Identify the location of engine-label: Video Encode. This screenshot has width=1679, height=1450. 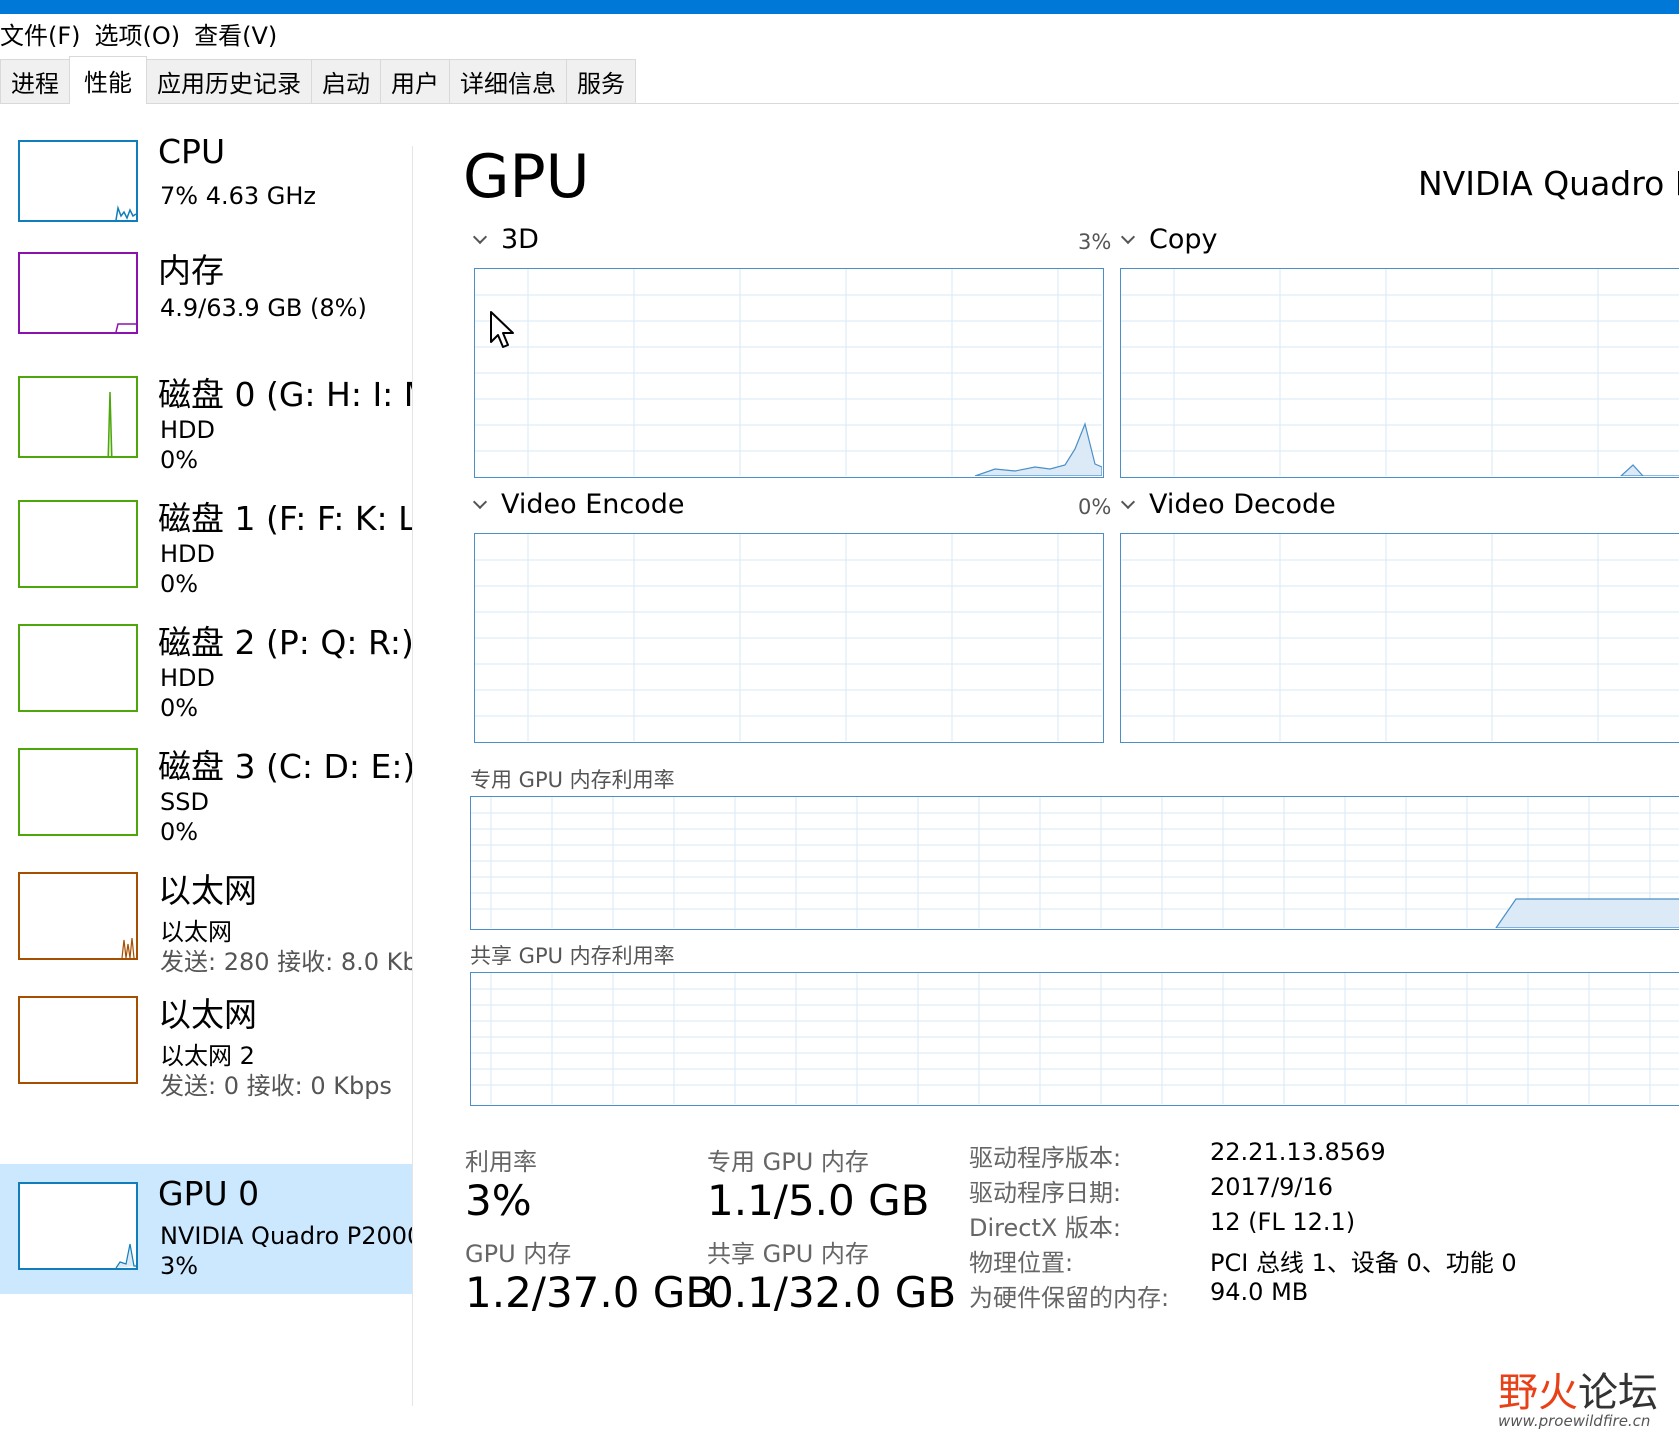
(593, 504).